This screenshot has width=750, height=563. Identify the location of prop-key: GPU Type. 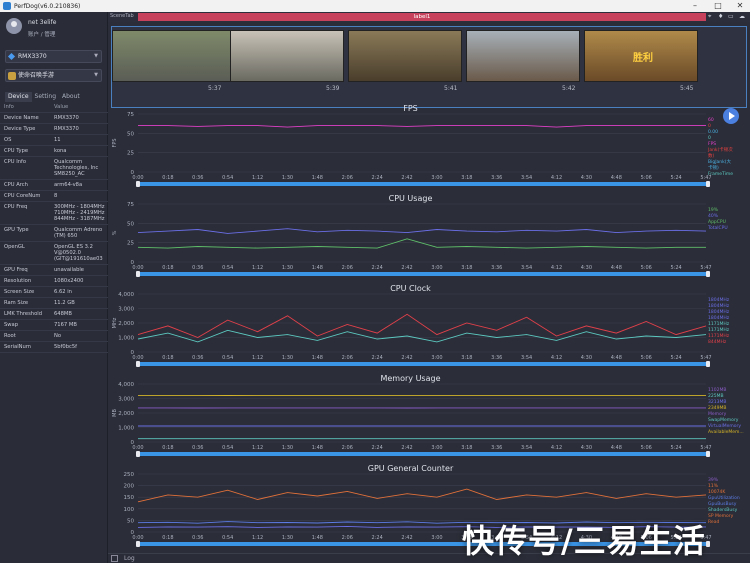
(16, 230).